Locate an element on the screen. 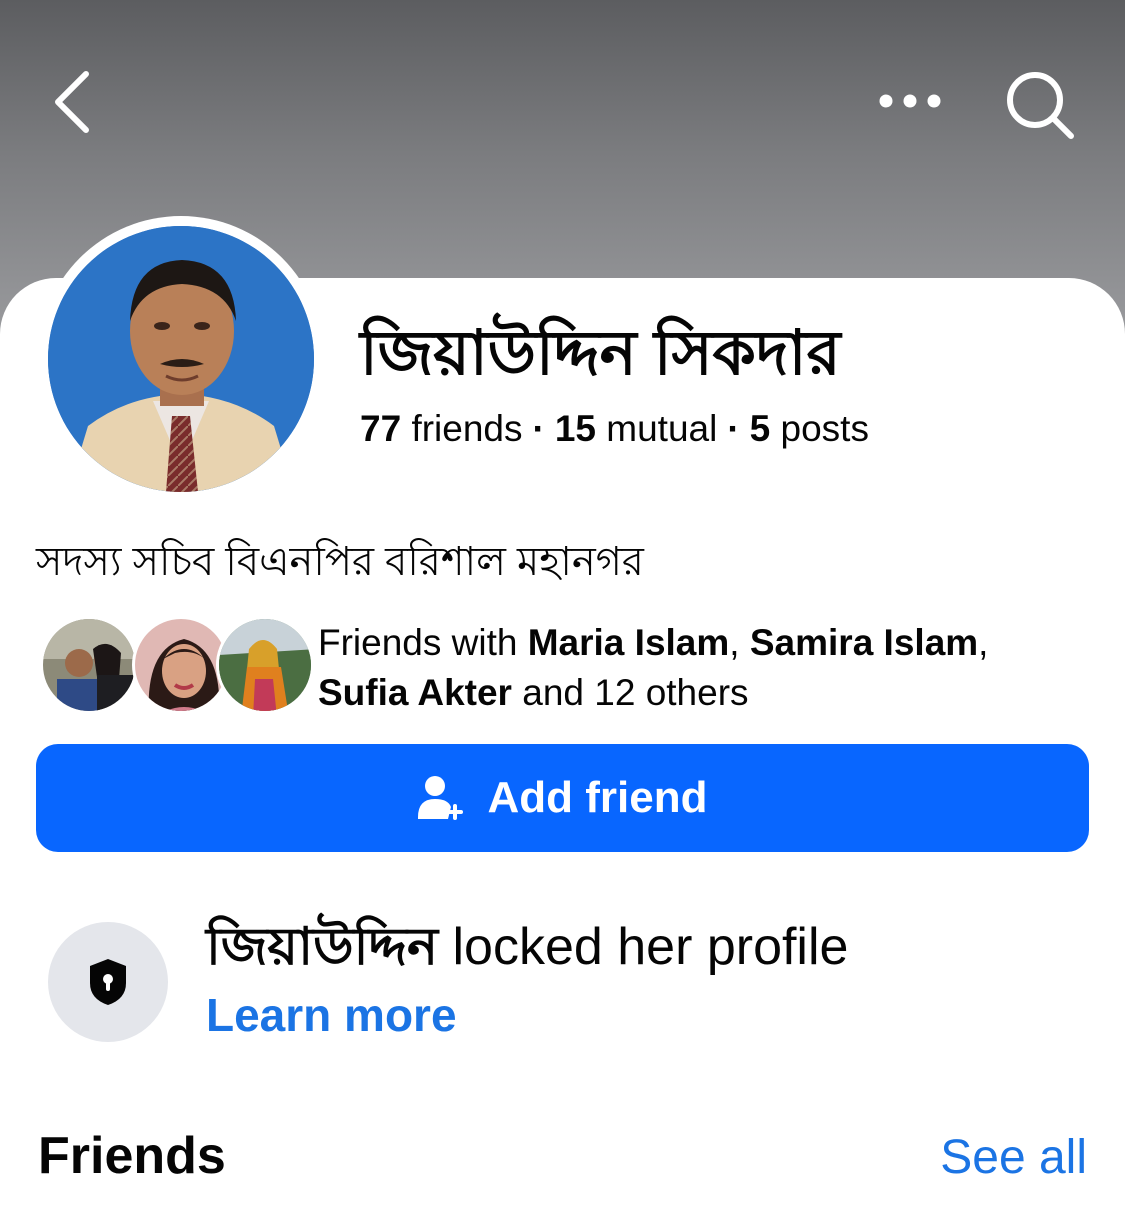  locked-message-text: locked her profile is located at coordinates (650, 947).